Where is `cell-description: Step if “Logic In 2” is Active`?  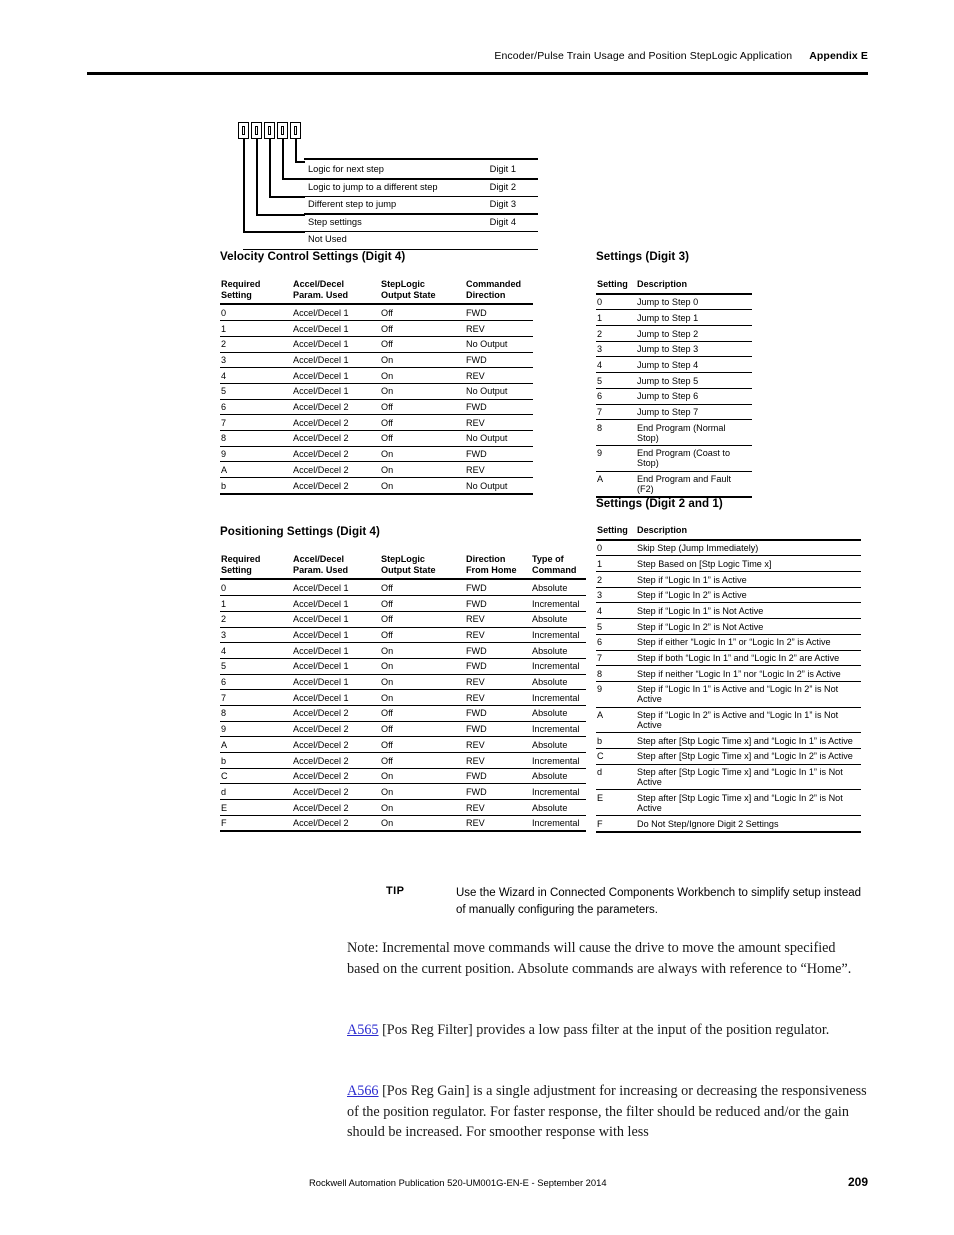
cell-description: Step if “Logic In 2” is Active is located at coordinates (748, 594).